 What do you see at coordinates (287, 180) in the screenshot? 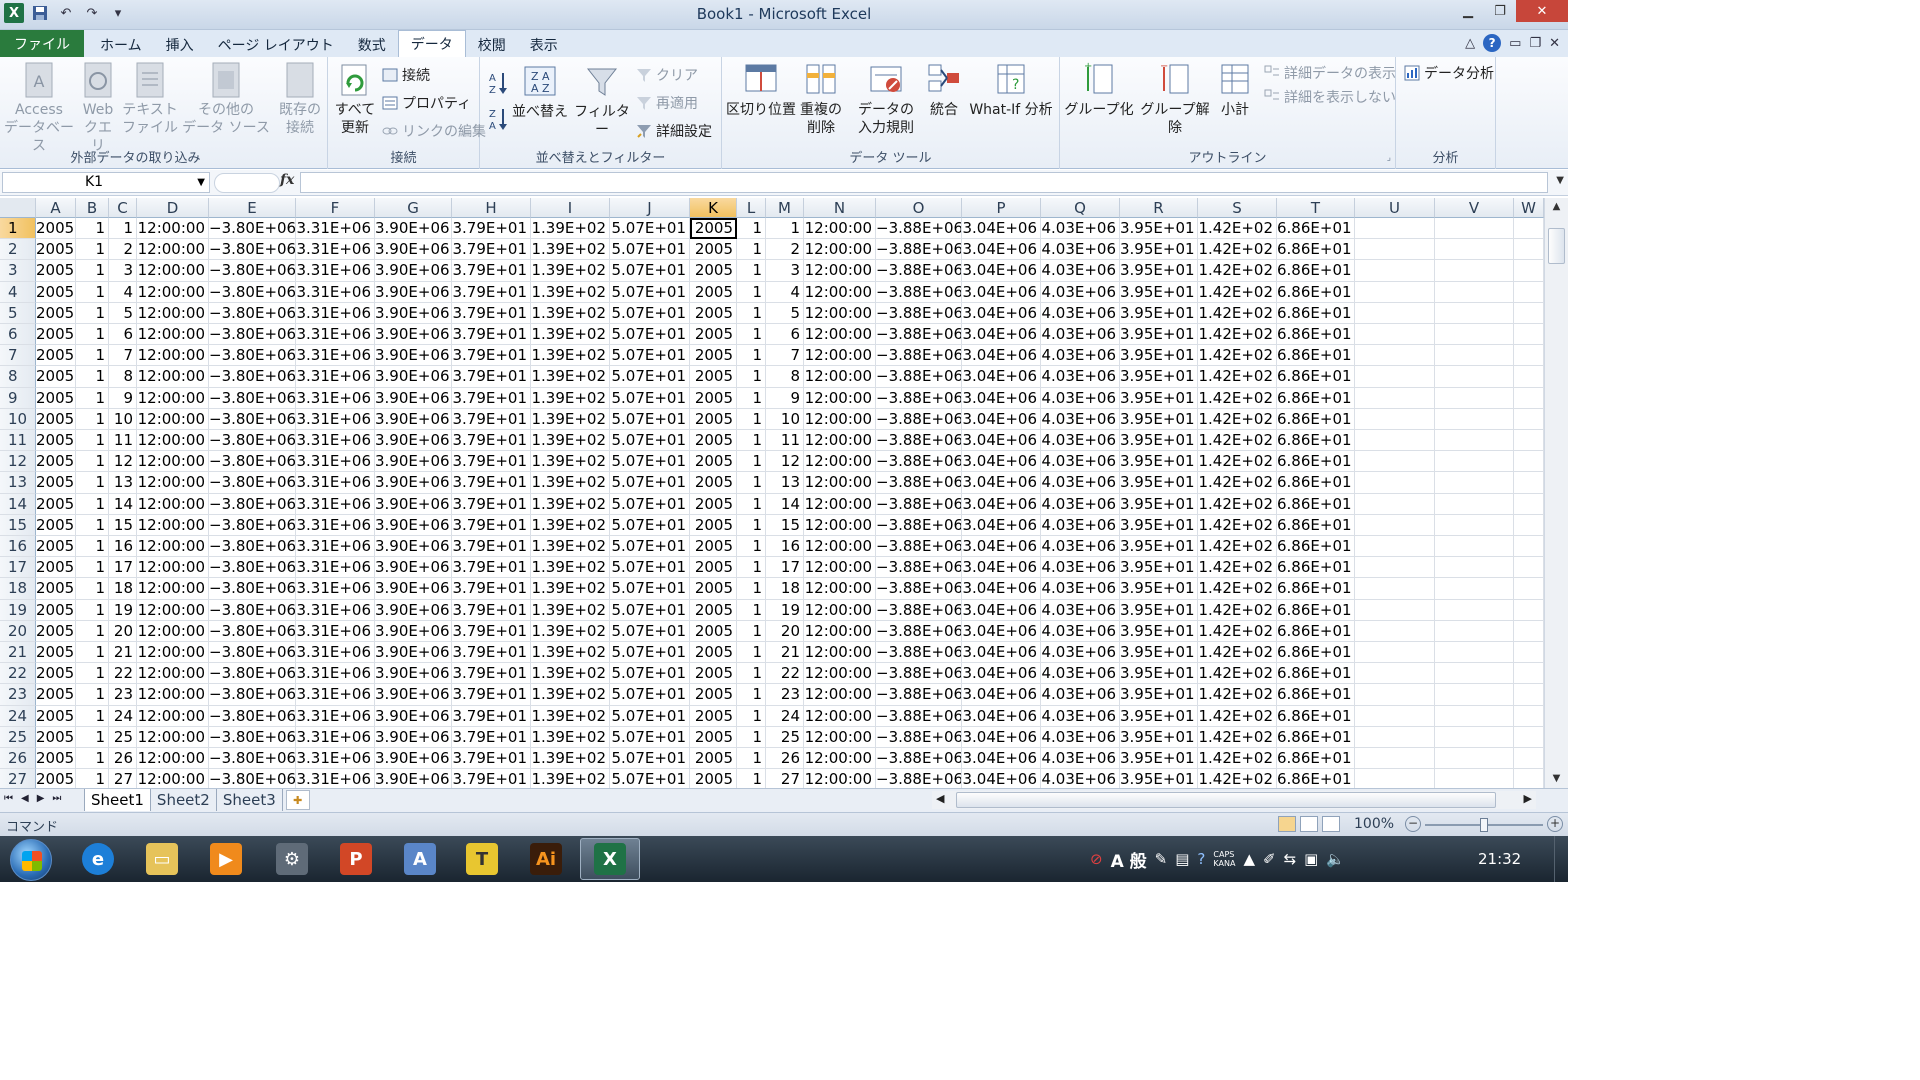
I see `insert-function-button: fx` at bounding box center [287, 180].